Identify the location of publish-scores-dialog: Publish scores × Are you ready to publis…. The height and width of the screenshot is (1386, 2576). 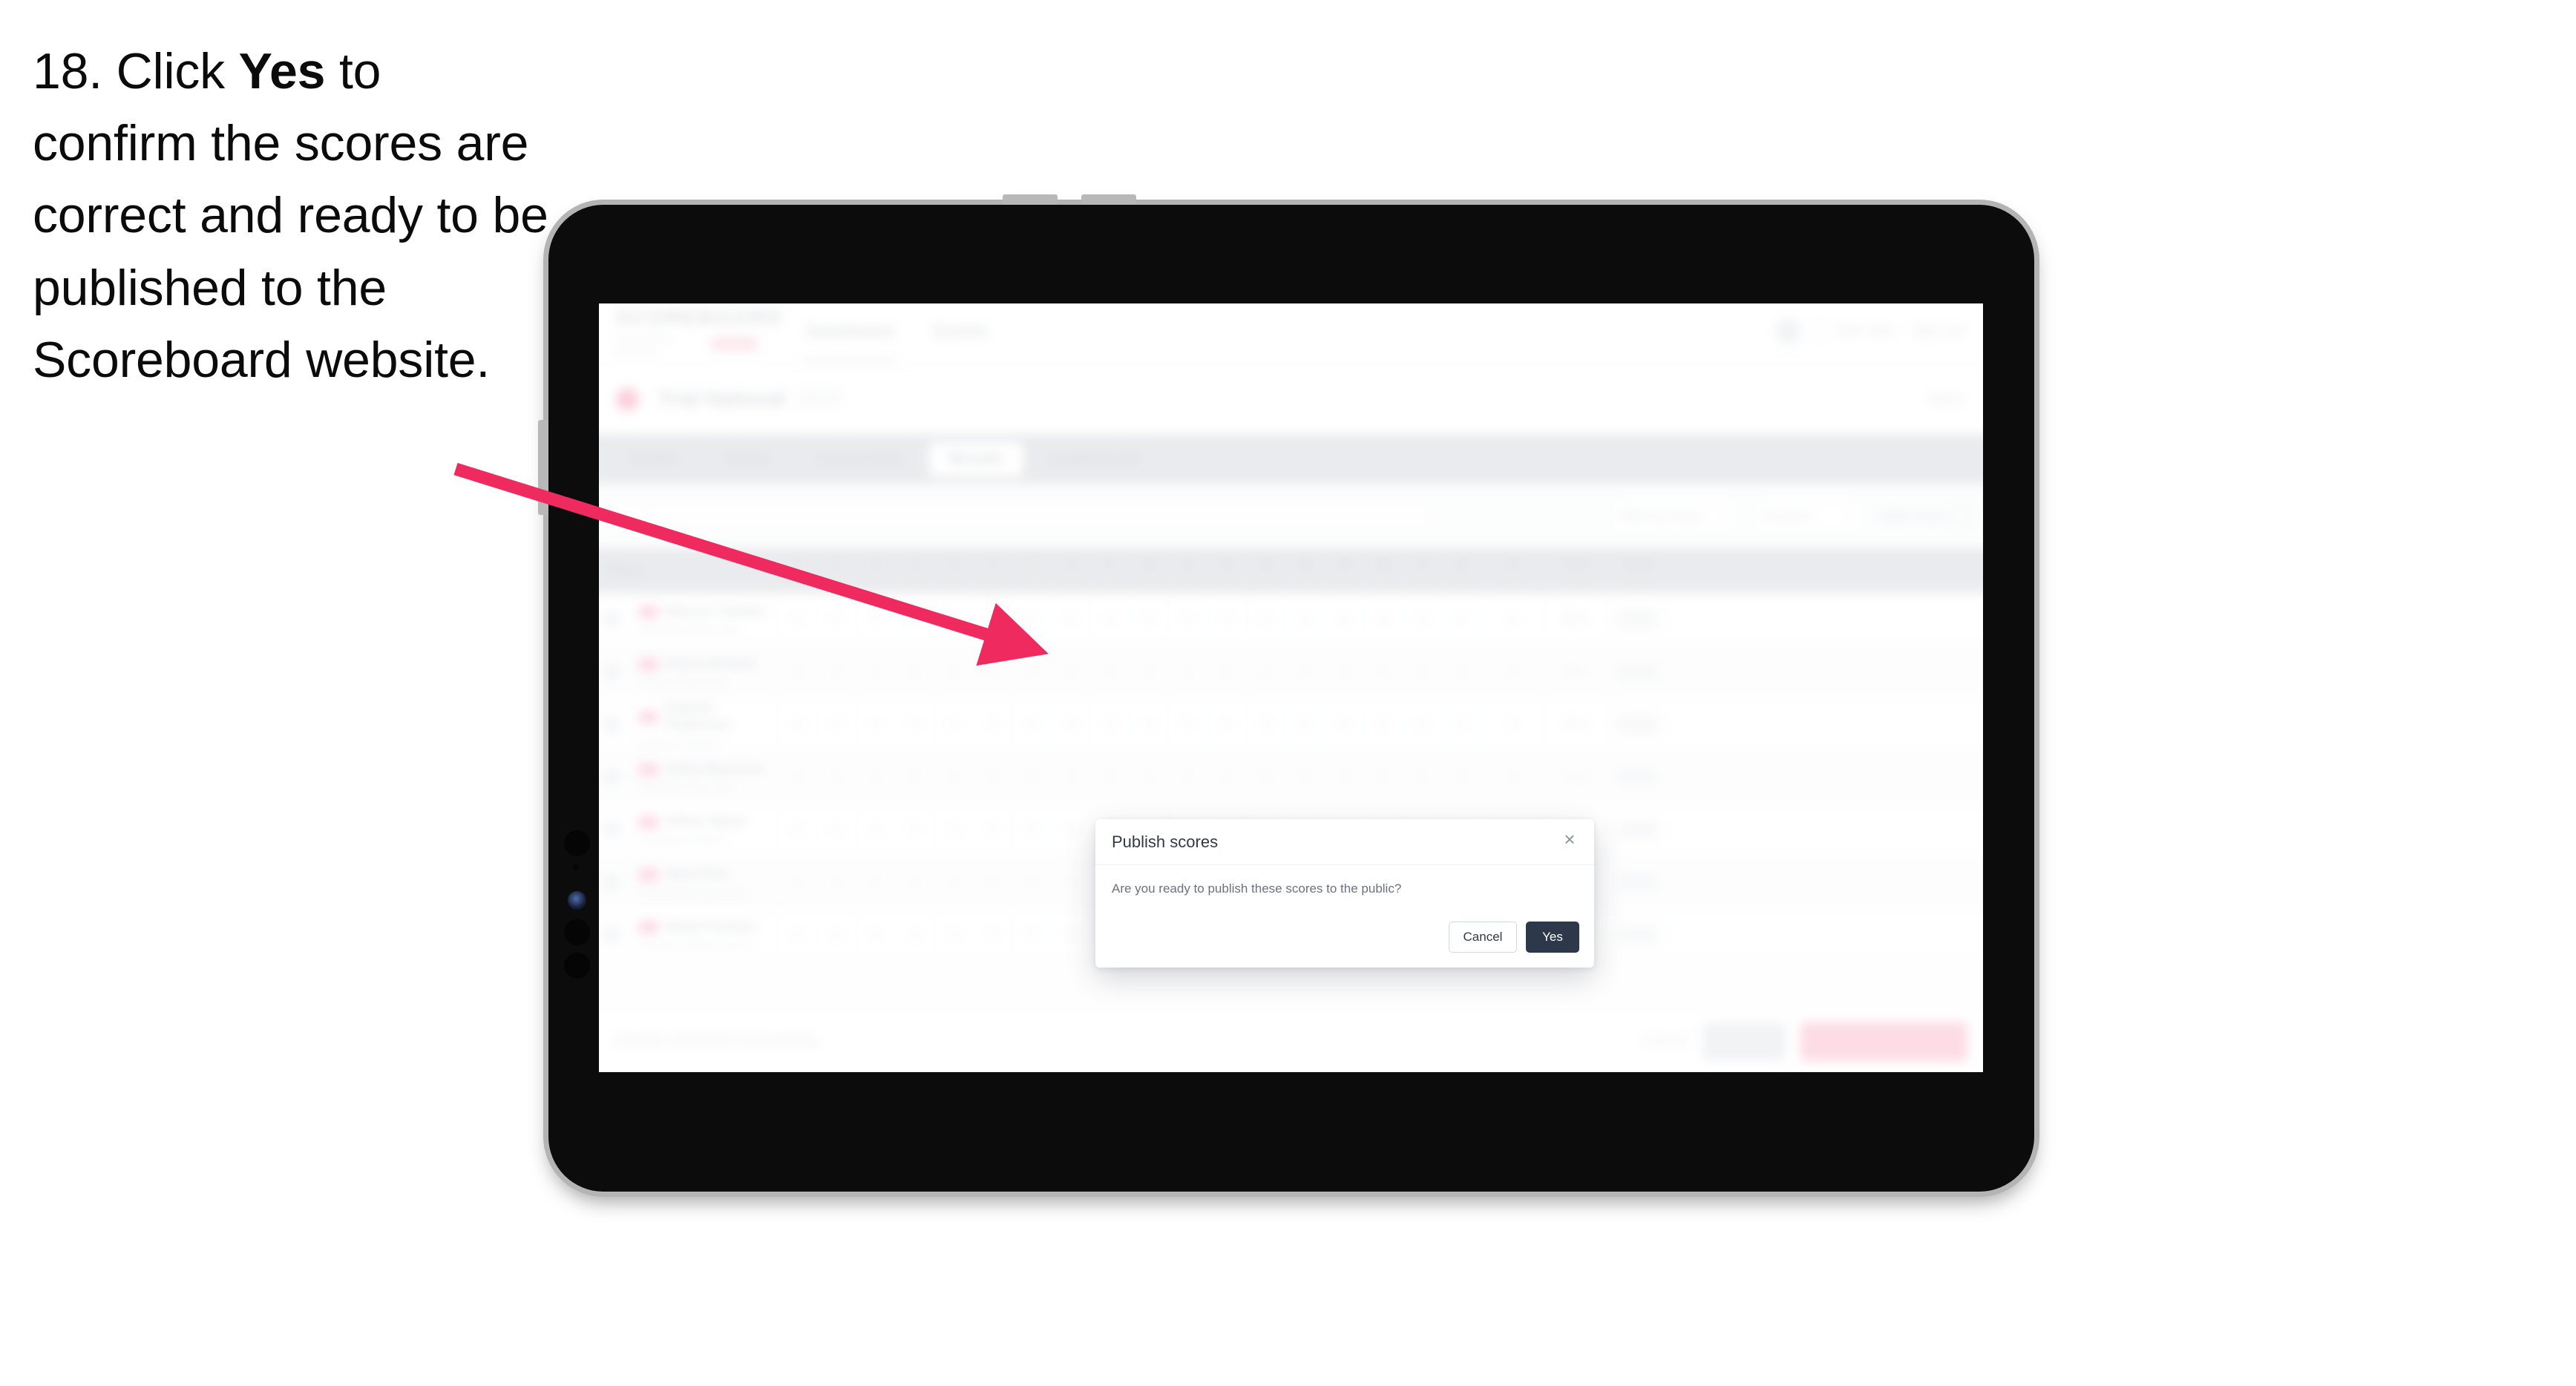
(1344, 894).